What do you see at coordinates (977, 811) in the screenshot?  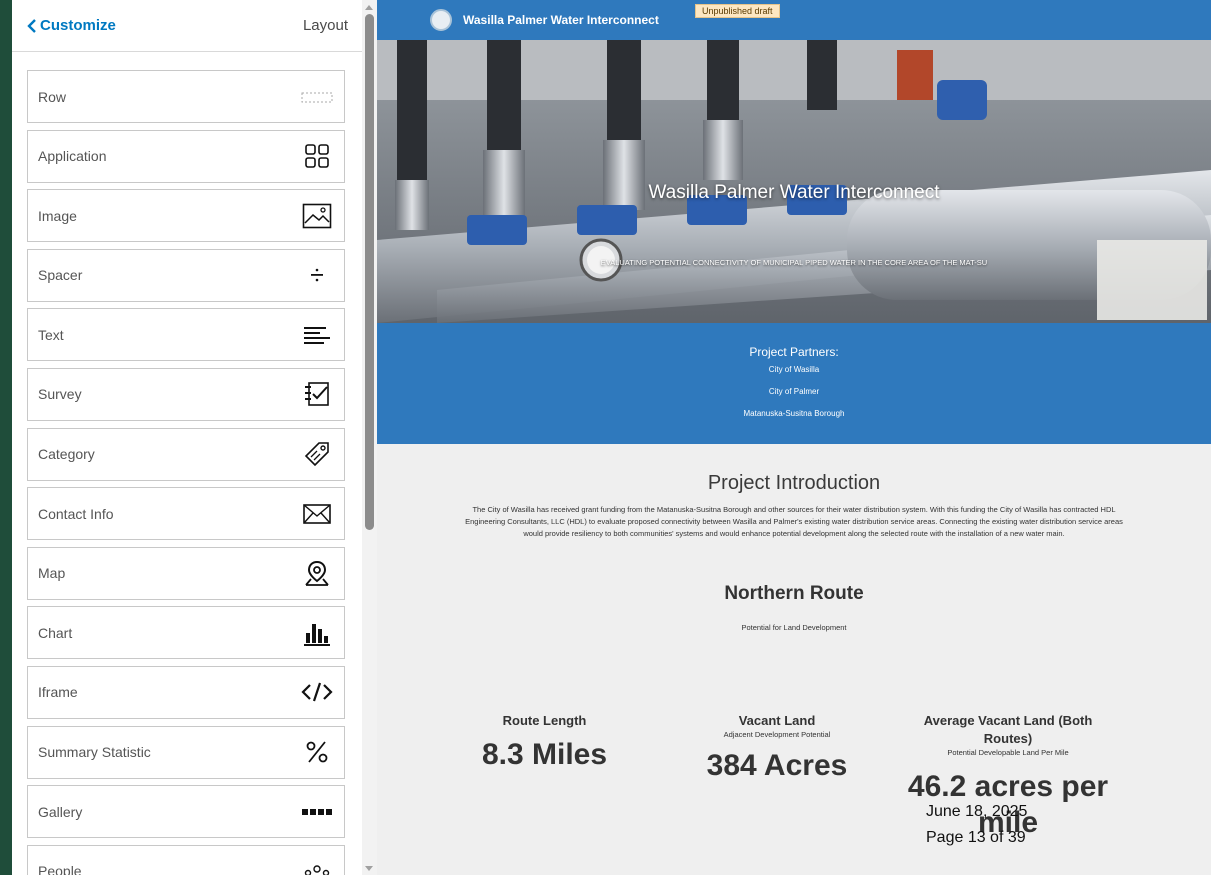 I see `print-date: June 18, 2025` at bounding box center [977, 811].